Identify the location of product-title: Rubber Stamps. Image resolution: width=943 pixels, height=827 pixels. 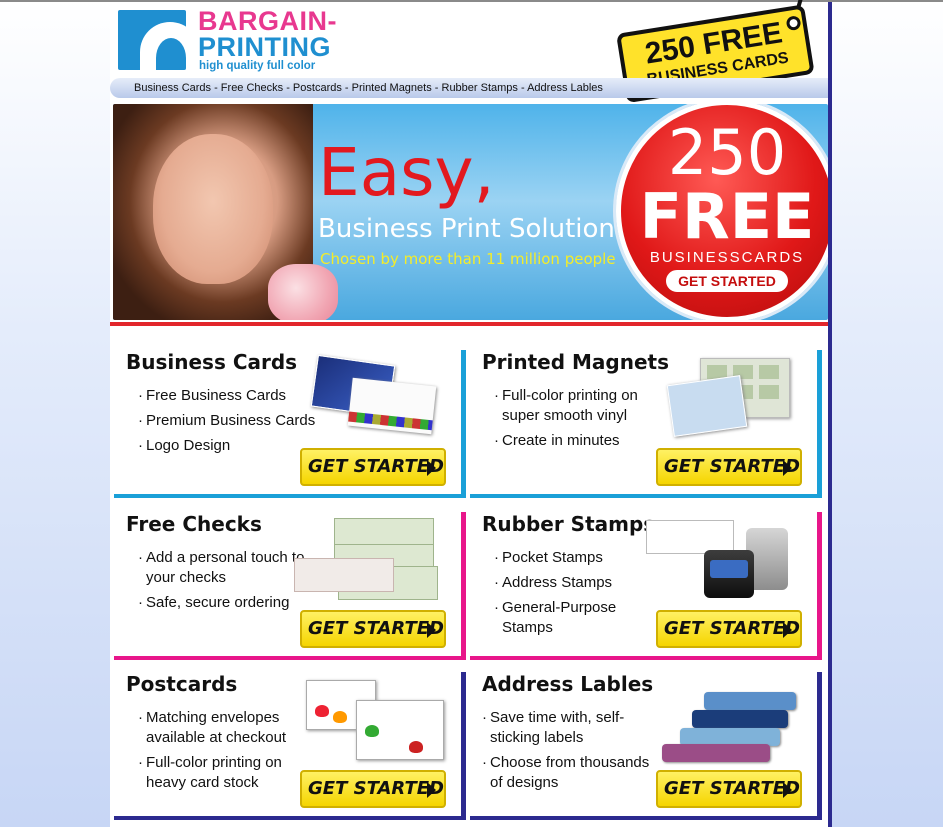
(569, 524).